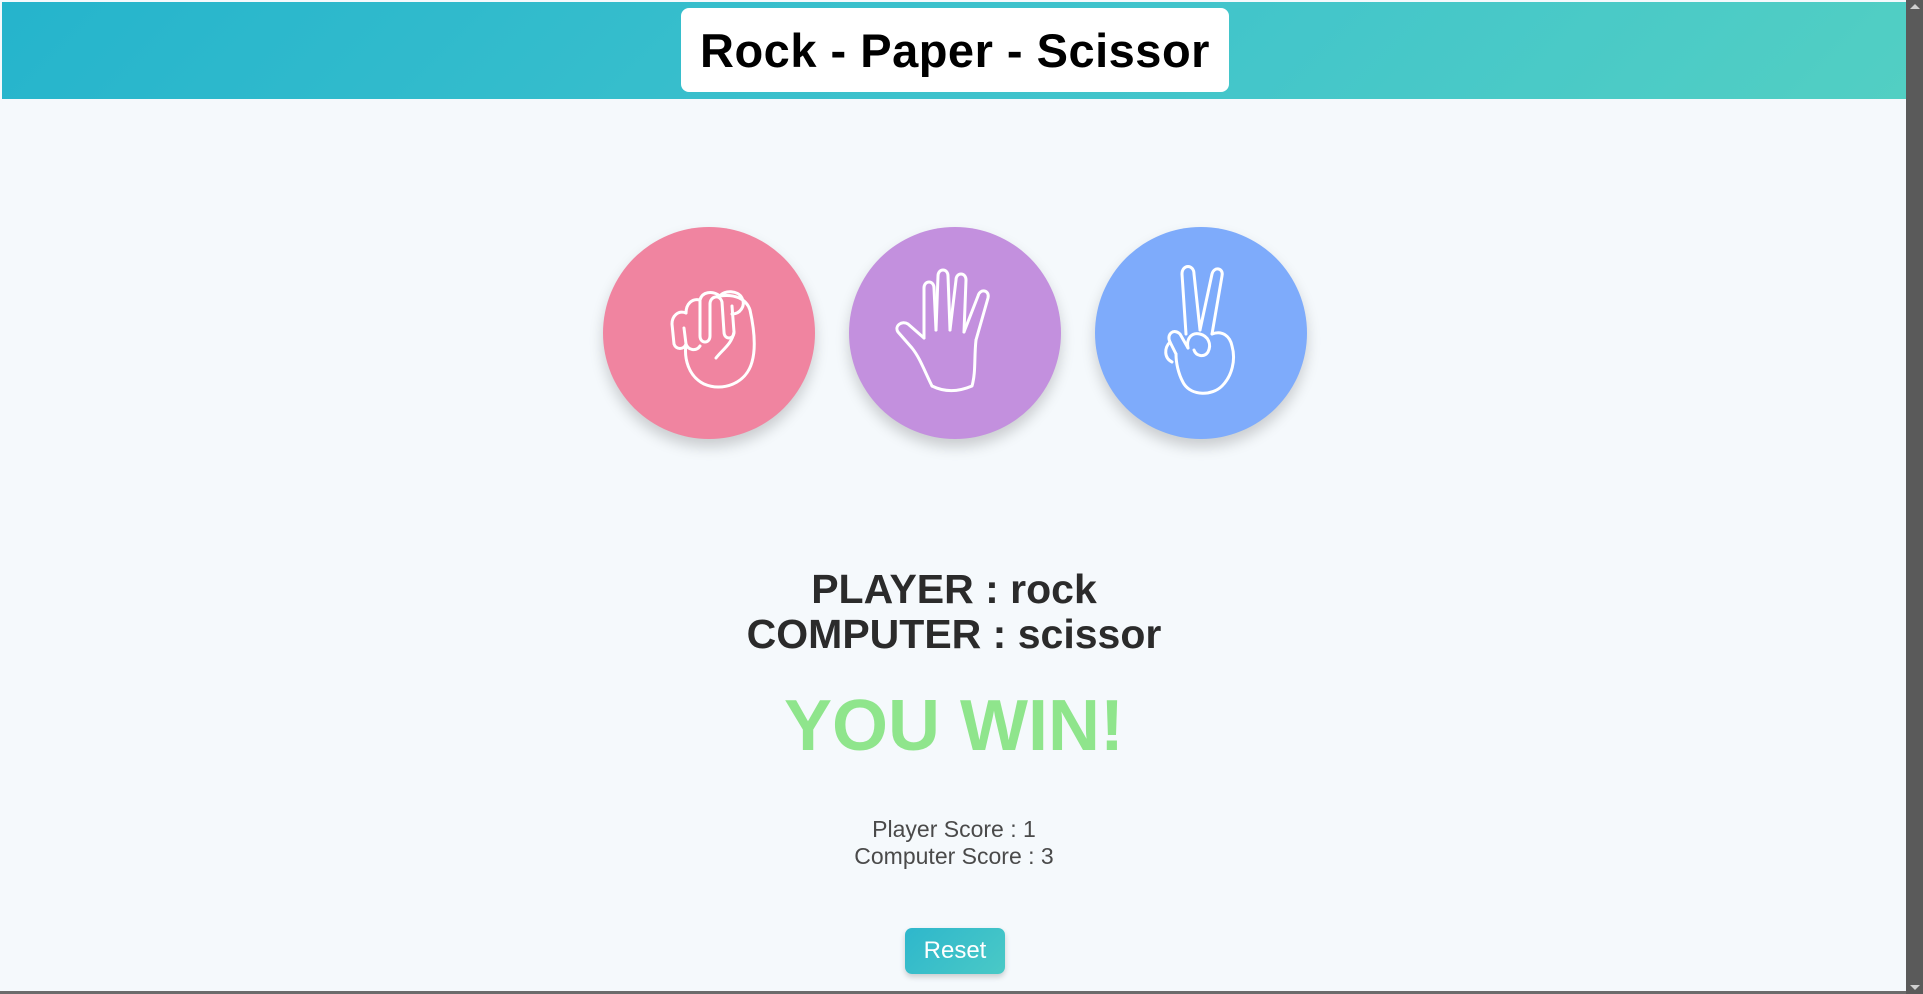 Image resolution: width=1923 pixels, height=994 pixels. What do you see at coordinates (713, 339) in the screenshot?
I see `fist-icon` at bounding box center [713, 339].